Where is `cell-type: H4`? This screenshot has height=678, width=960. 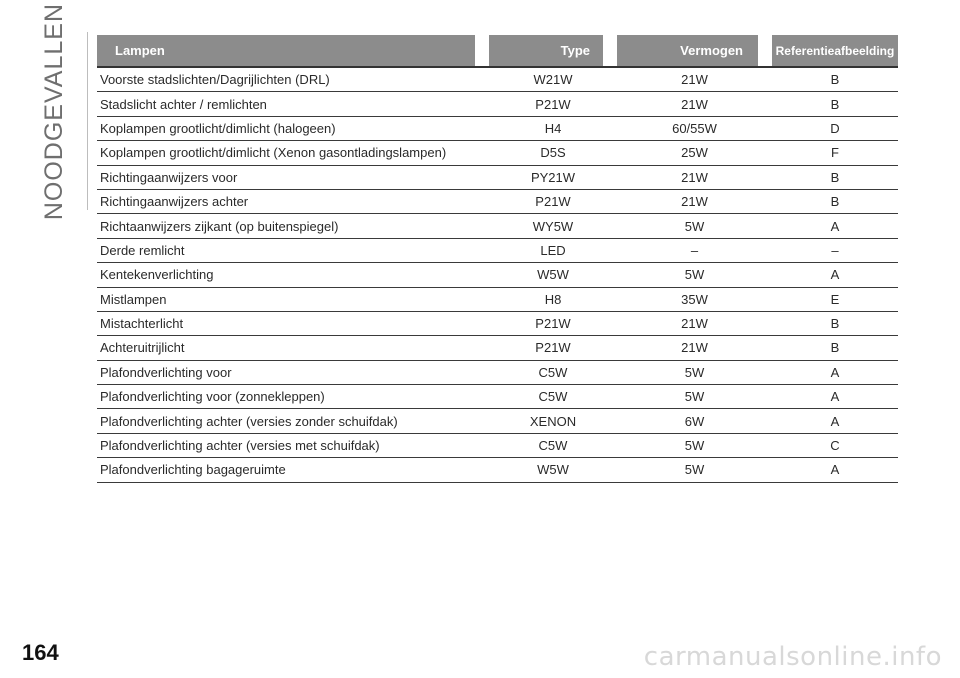
cell-type: H4 is located at coordinates (553, 128).